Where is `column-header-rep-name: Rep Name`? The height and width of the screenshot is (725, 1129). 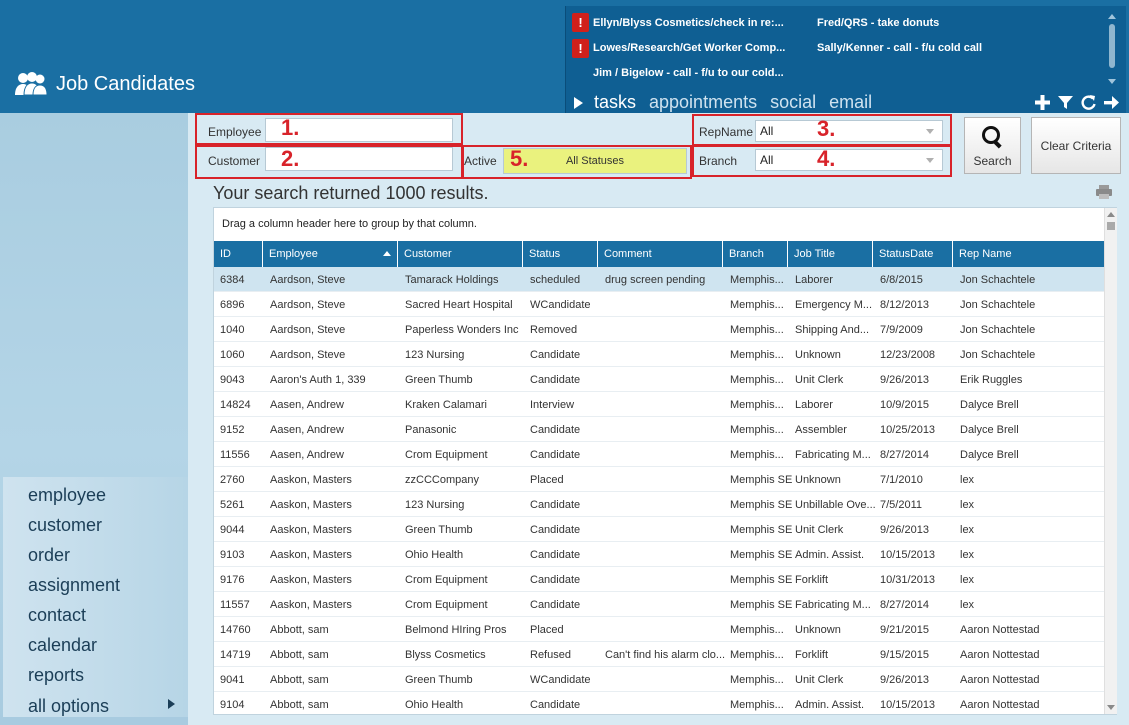
column-header-rep-name: Rep Name is located at coordinates (1028, 254).